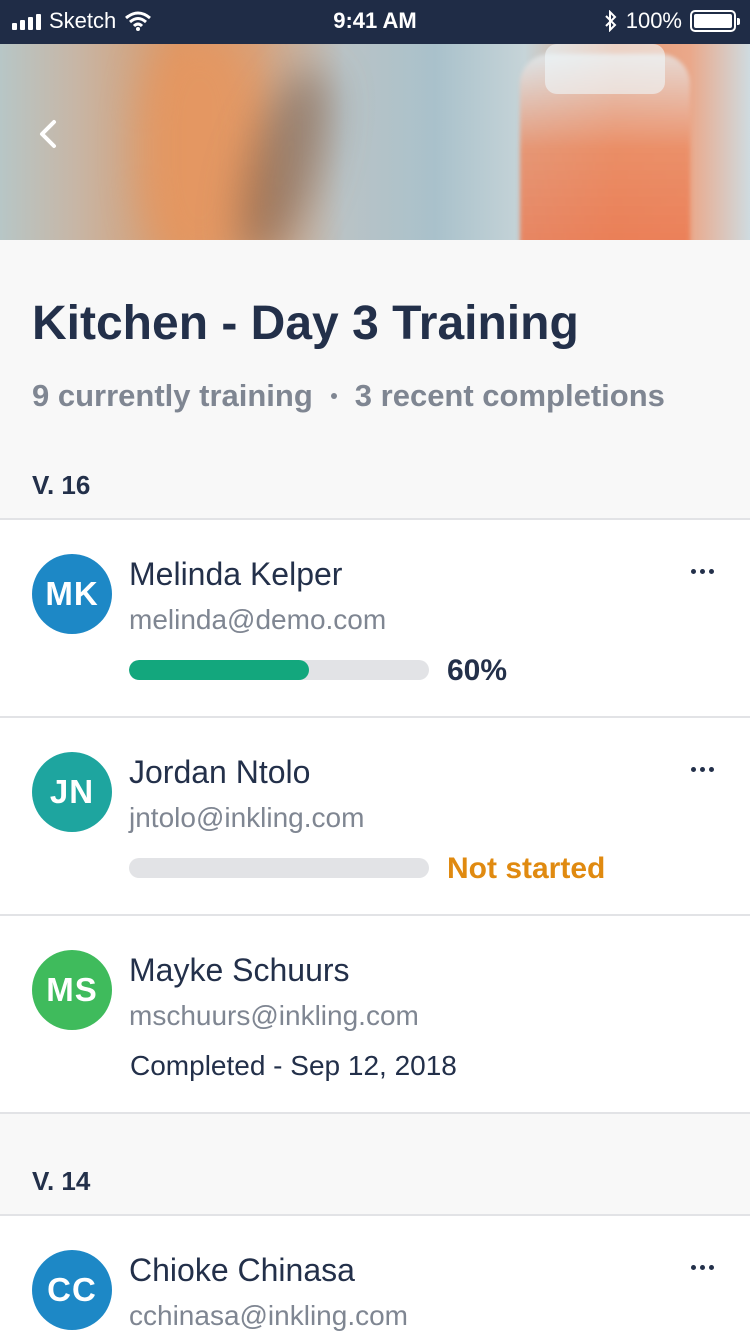 The height and width of the screenshot is (1334, 750). Describe the element at coordinates (715, 21) in the screenshot. I see `battery-icon` at that location.